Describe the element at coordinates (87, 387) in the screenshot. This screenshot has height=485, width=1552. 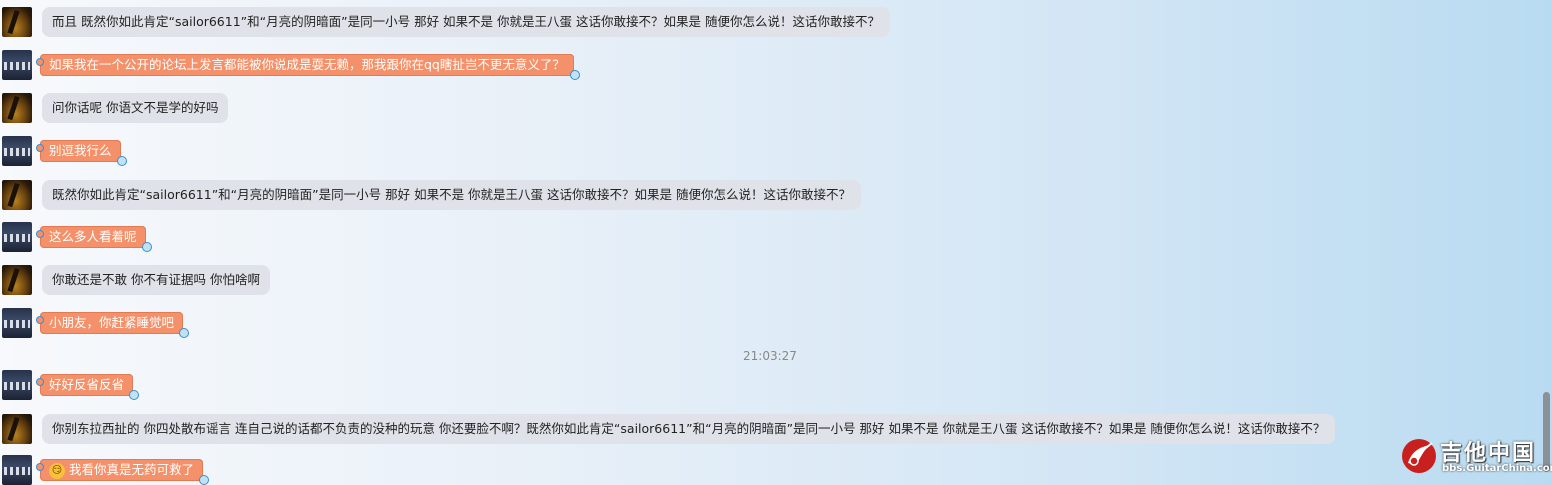
I see `message-bubble: 好好反省反省` at that location.